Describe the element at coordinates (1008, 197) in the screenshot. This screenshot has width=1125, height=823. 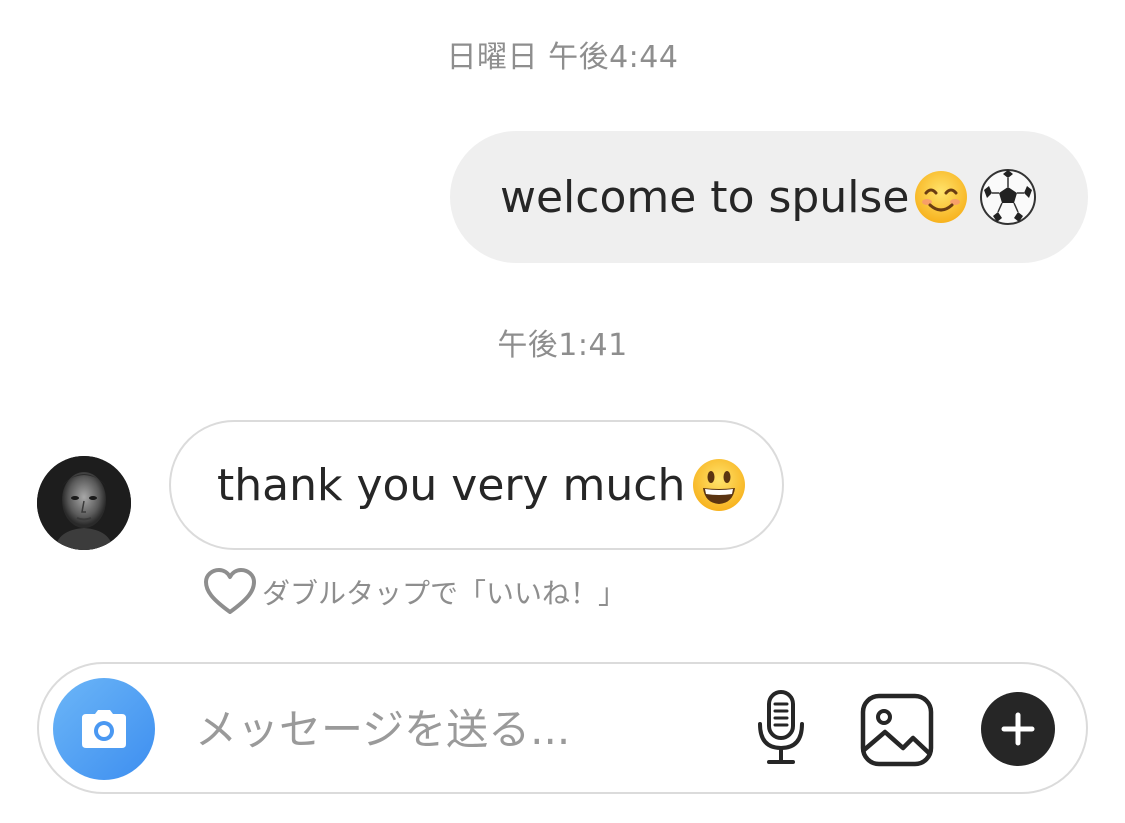
I see `soccer-ball-emoji-icon` at that location.